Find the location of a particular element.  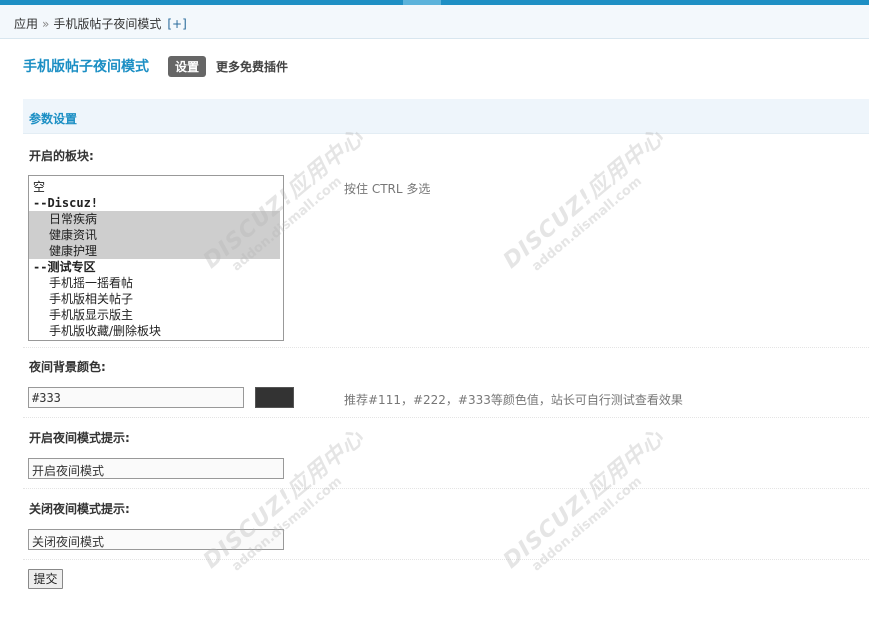

forum-group-option: --测试专区 is located at coordinates (156, 267).